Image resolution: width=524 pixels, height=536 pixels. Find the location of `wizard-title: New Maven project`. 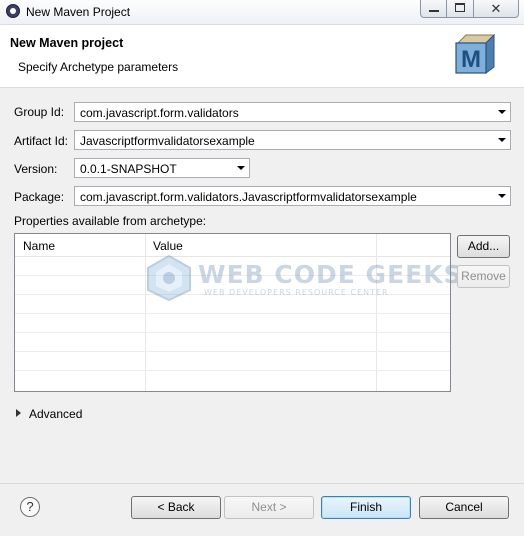

wizard-title: New Maven project is located at coordinates (67, 43).